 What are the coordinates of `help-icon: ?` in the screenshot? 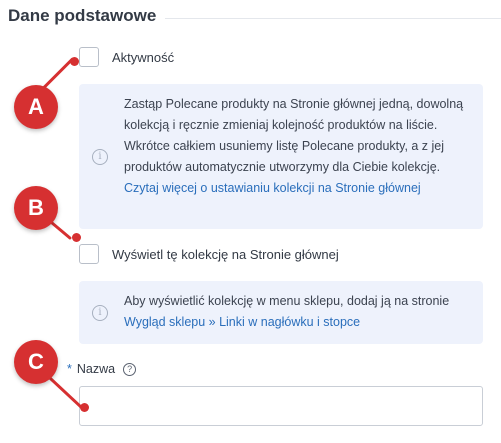 It's located at (130, 369).